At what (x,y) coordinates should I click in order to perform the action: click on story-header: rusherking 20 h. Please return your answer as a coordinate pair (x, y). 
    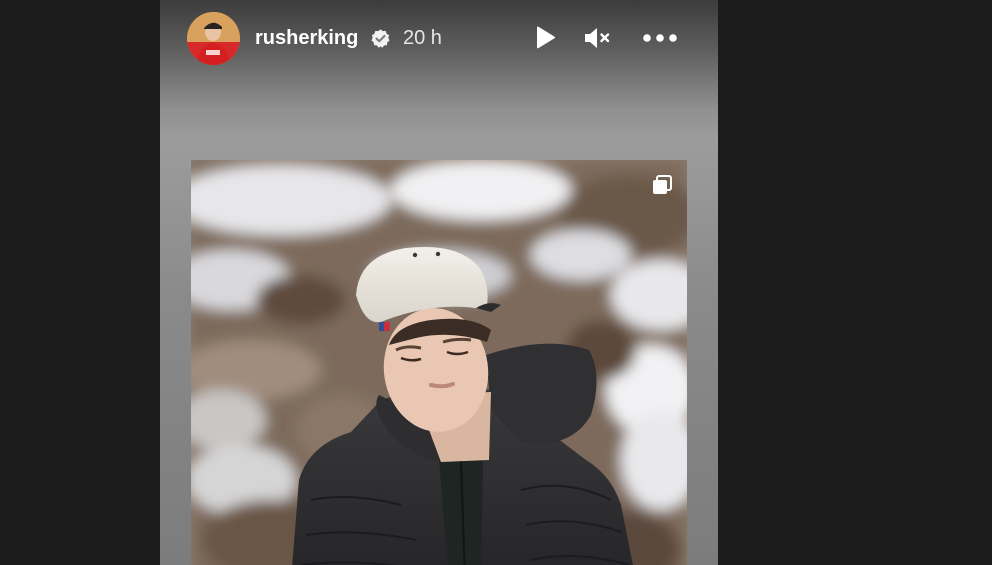
    Looking at the image, I should click on (439, 39).